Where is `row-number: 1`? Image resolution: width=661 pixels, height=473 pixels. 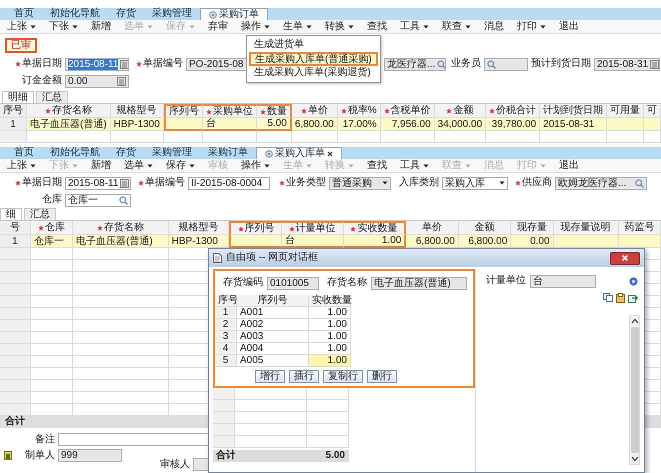
row-number: 1 is located at coordinates (226, 313).